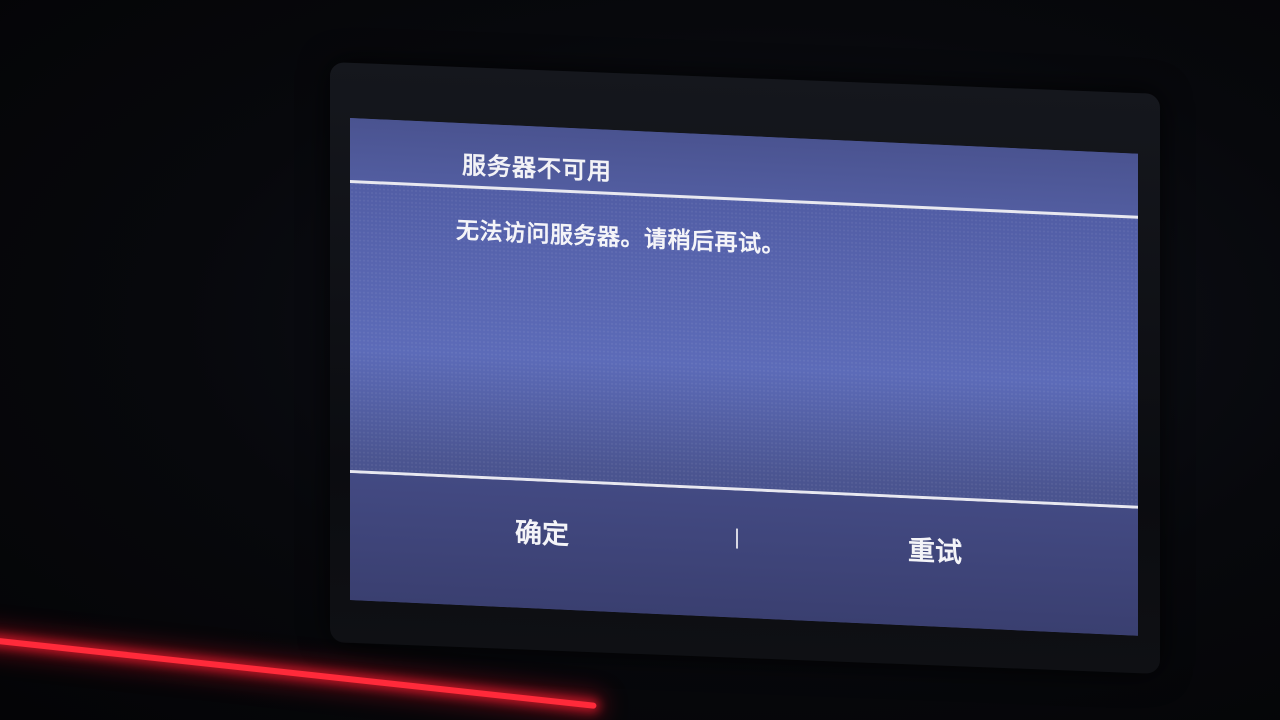 The image size is (1280, 720). I want to click on button-separator, so click(737, 538).